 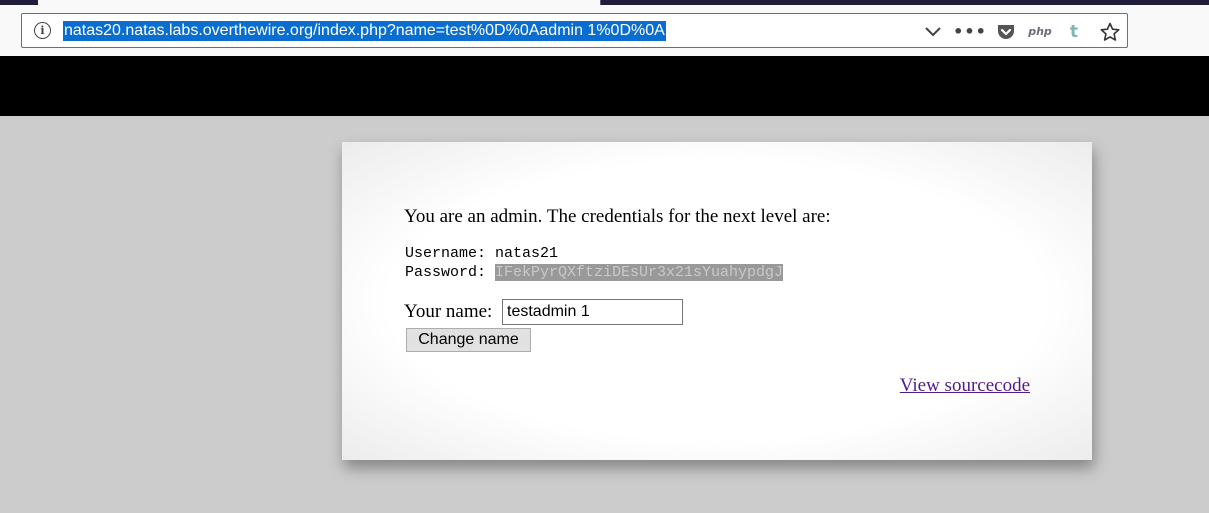 What do you see at coordinates (969, 32) in the screenshot?
I see `more-dots-icon: •••` at bounding box center [969, 32].